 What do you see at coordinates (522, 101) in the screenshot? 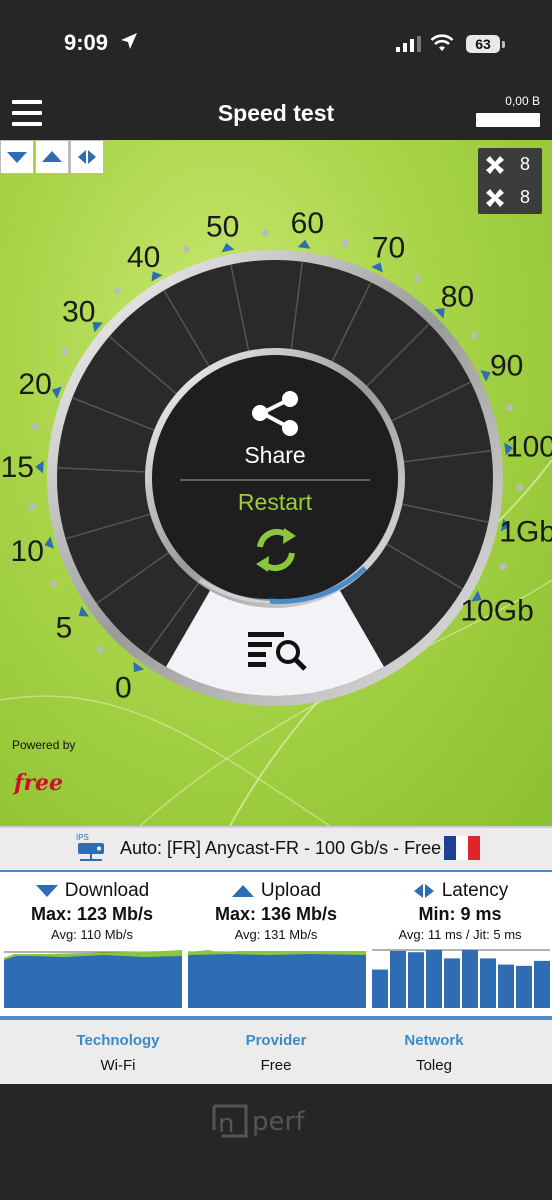
I see `data-balance: 0,00 B` at bounding box center [522, 101].